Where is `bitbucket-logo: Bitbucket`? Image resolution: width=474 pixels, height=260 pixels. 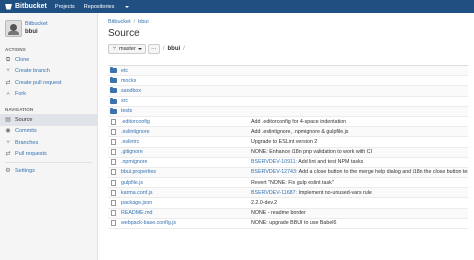
bitbucket-logo: Bitbucket is located at coordinates (26, 6).